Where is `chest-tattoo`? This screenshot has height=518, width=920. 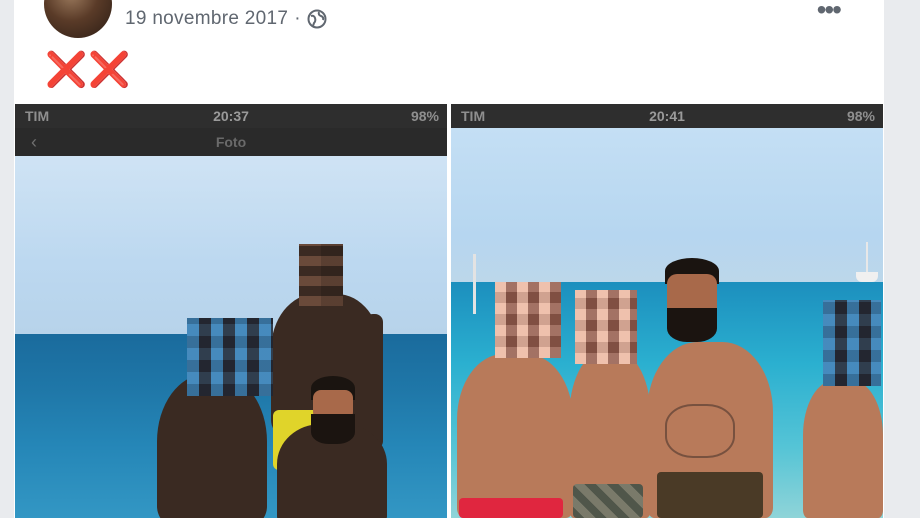 chest-tattoo is located at coordinates (700, 431).